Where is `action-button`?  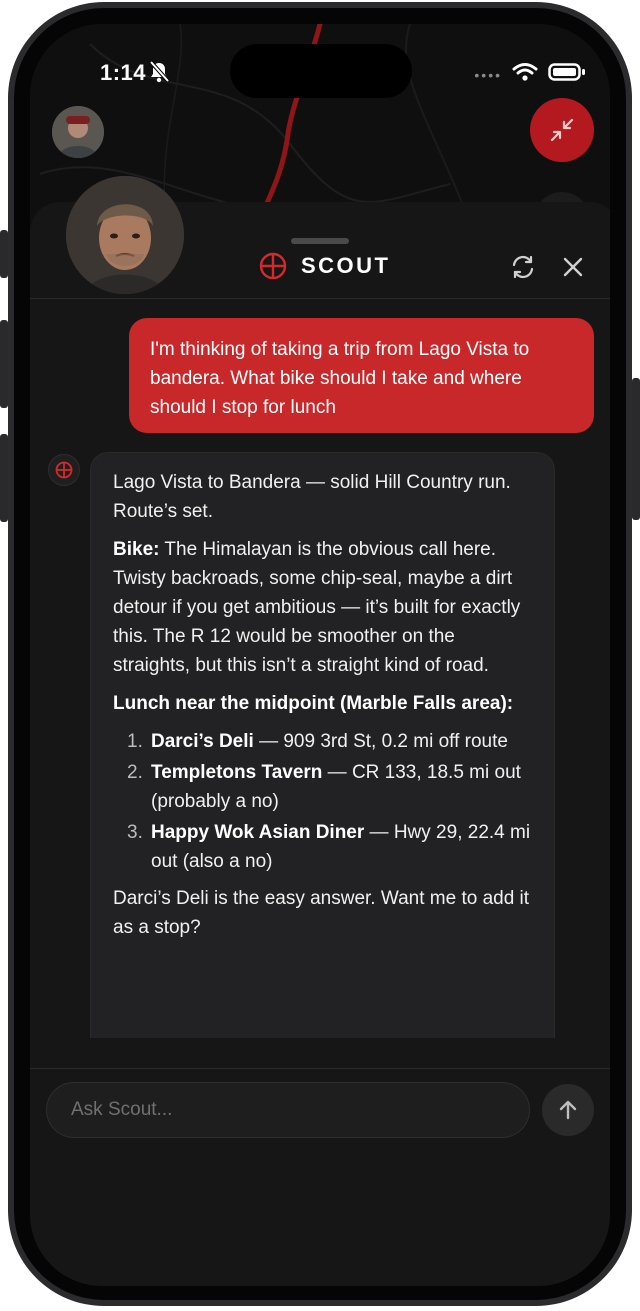
action-button is located at coordinates (4, 254).